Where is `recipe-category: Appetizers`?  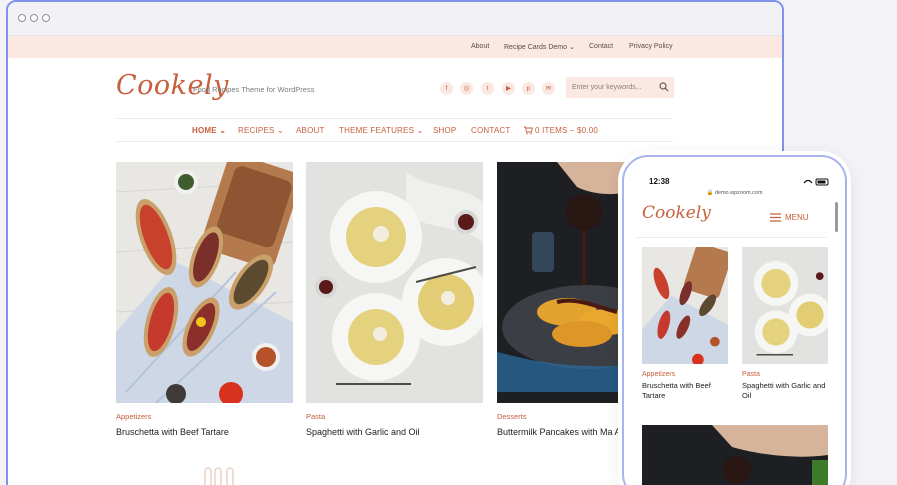 recipe-category: Appetizers is located at coordinates (204, 416).